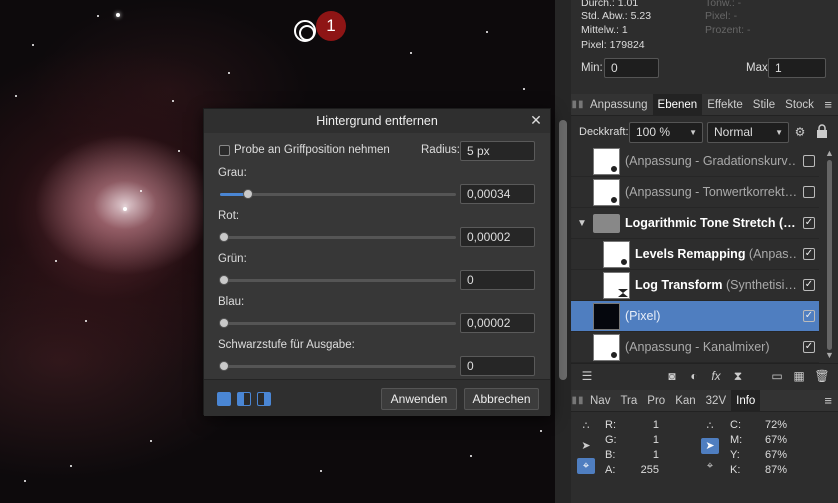 The image size is (838, 503). What do you see at coordinates (338, 280) in the screenshot?
I see `gruen-slider-track` at bounding box center [338, 280].